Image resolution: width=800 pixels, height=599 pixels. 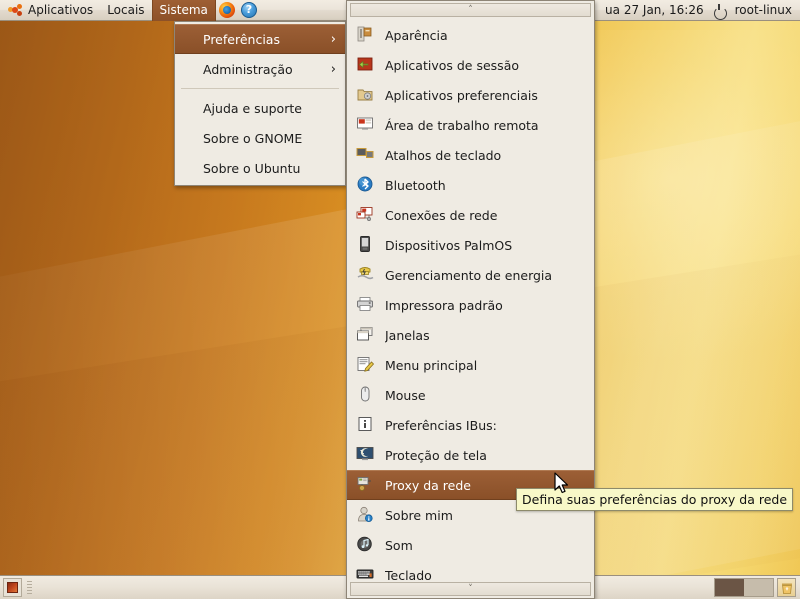 I want to click on scroll-down-arrow: ˅, so click(x=470, y=589).